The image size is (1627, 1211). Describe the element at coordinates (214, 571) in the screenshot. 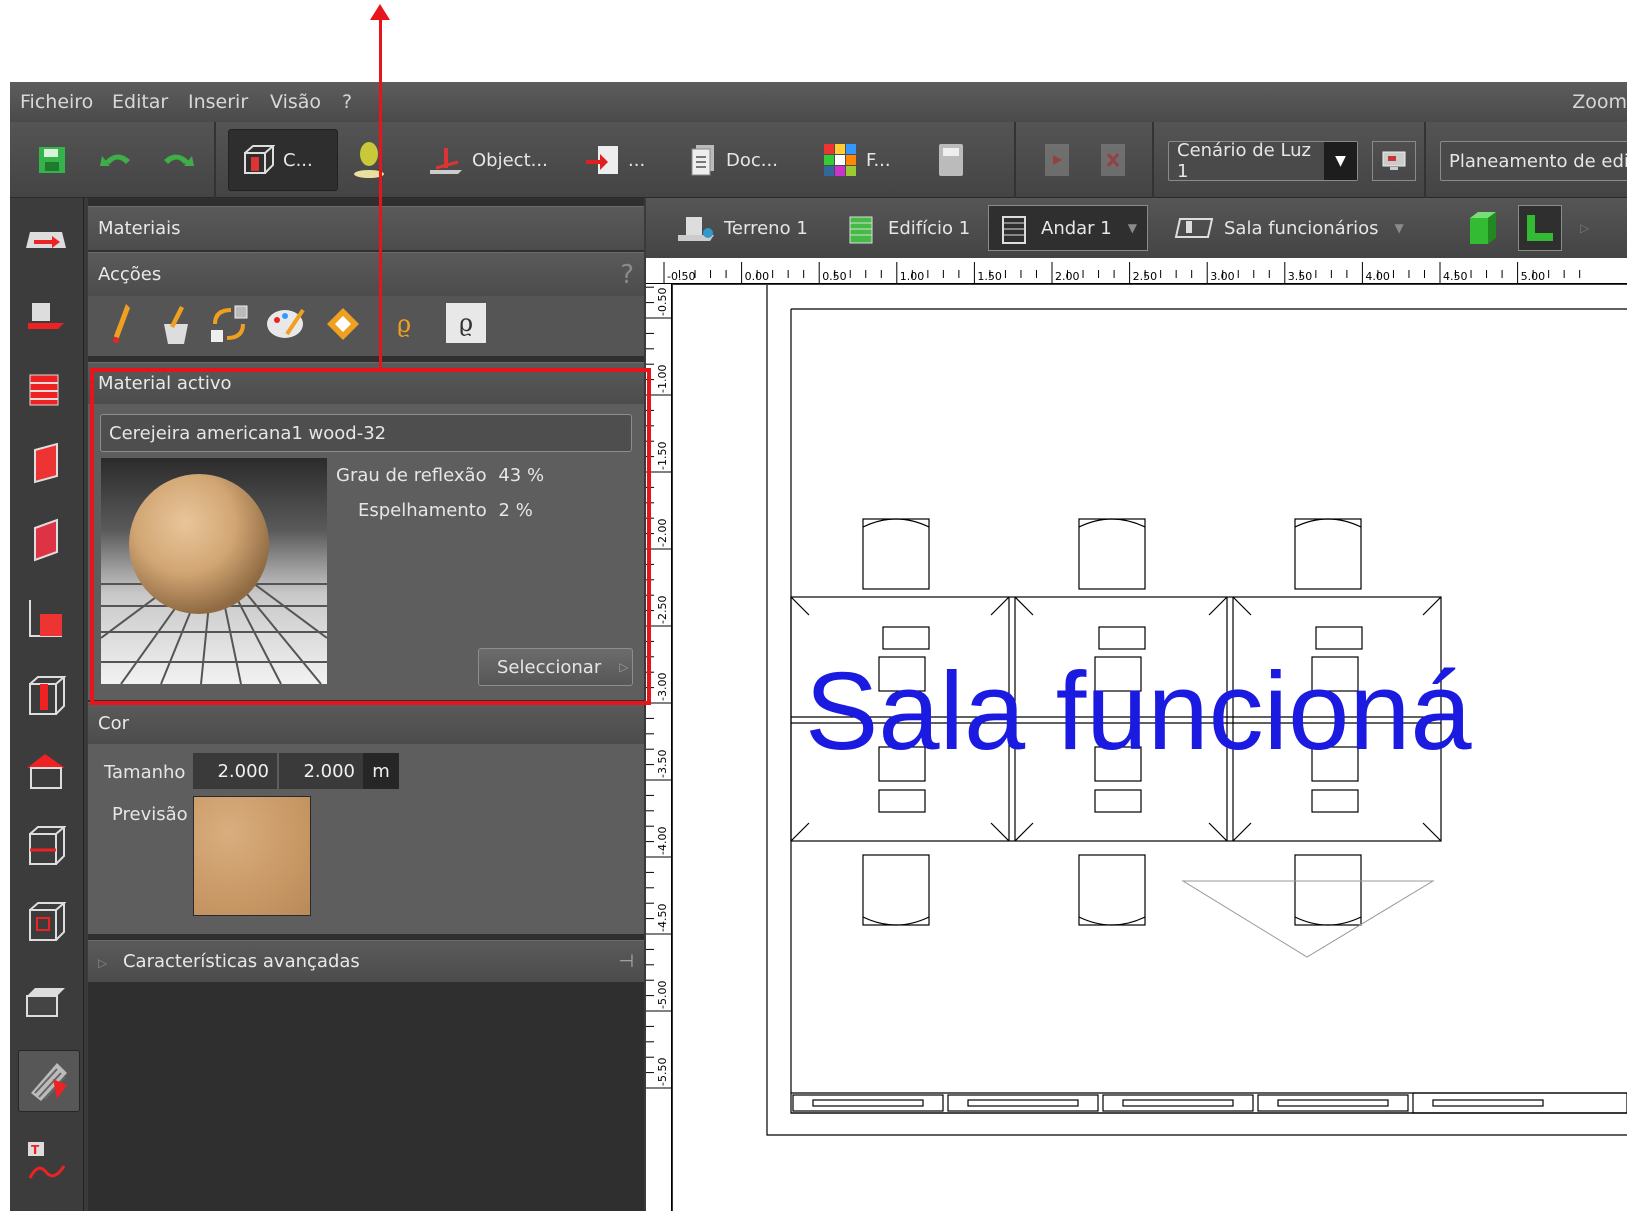

I see `material-sphere-preview` at that location.